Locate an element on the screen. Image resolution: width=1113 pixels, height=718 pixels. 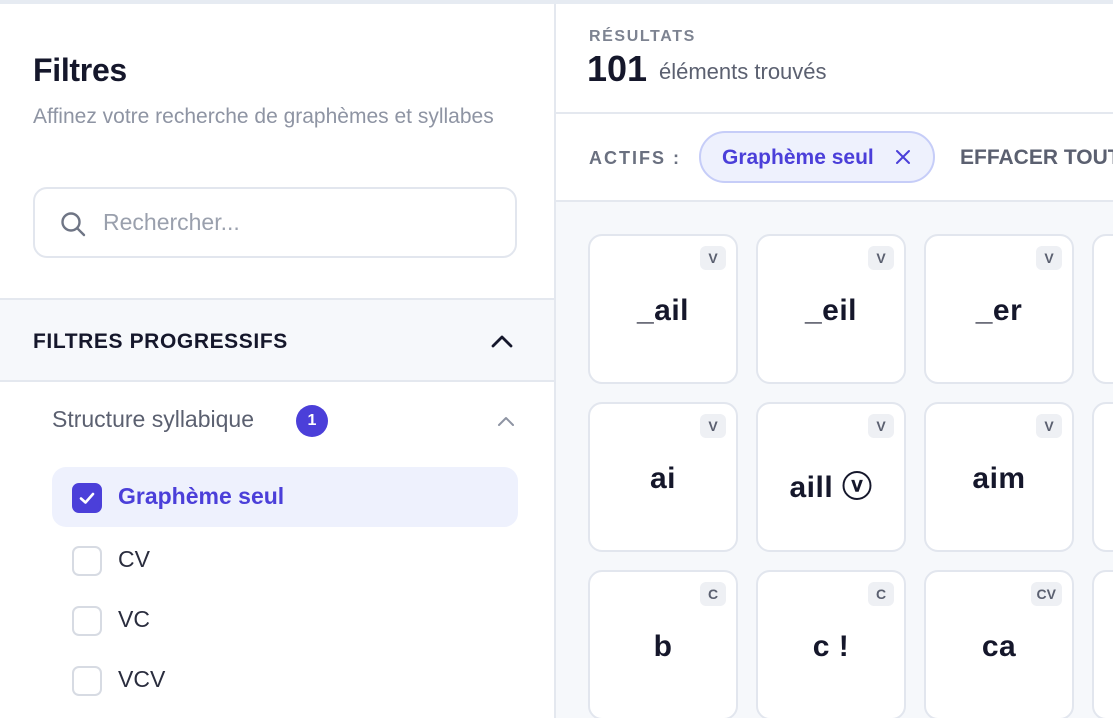
card-grapheme: _ail is located at coordinates (663, 310).